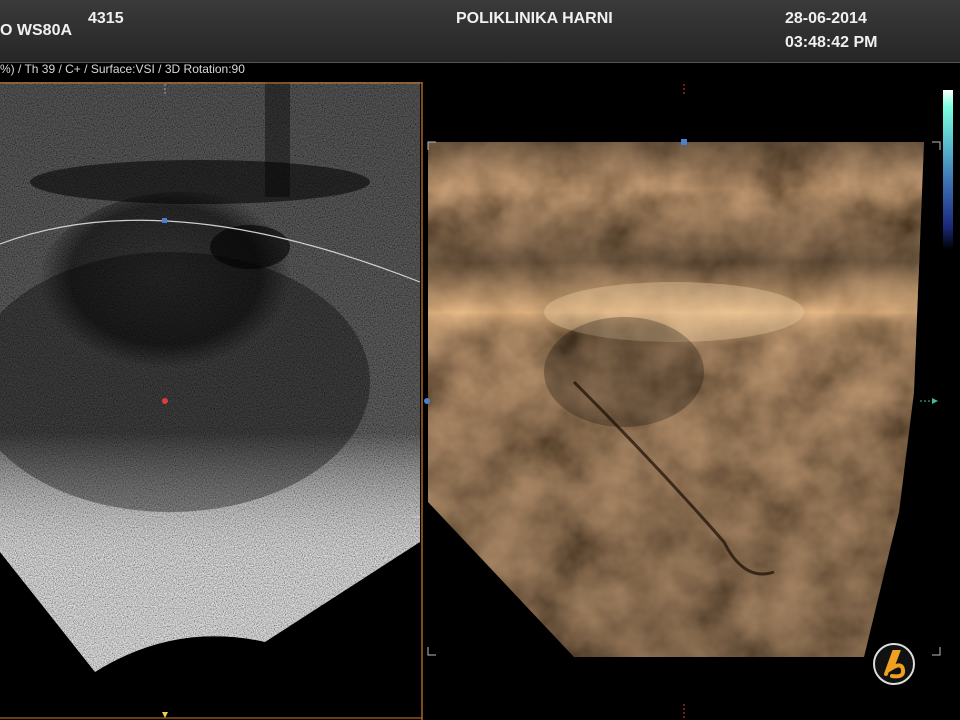  I want to click on color-scale-bar, so click(948, 170).